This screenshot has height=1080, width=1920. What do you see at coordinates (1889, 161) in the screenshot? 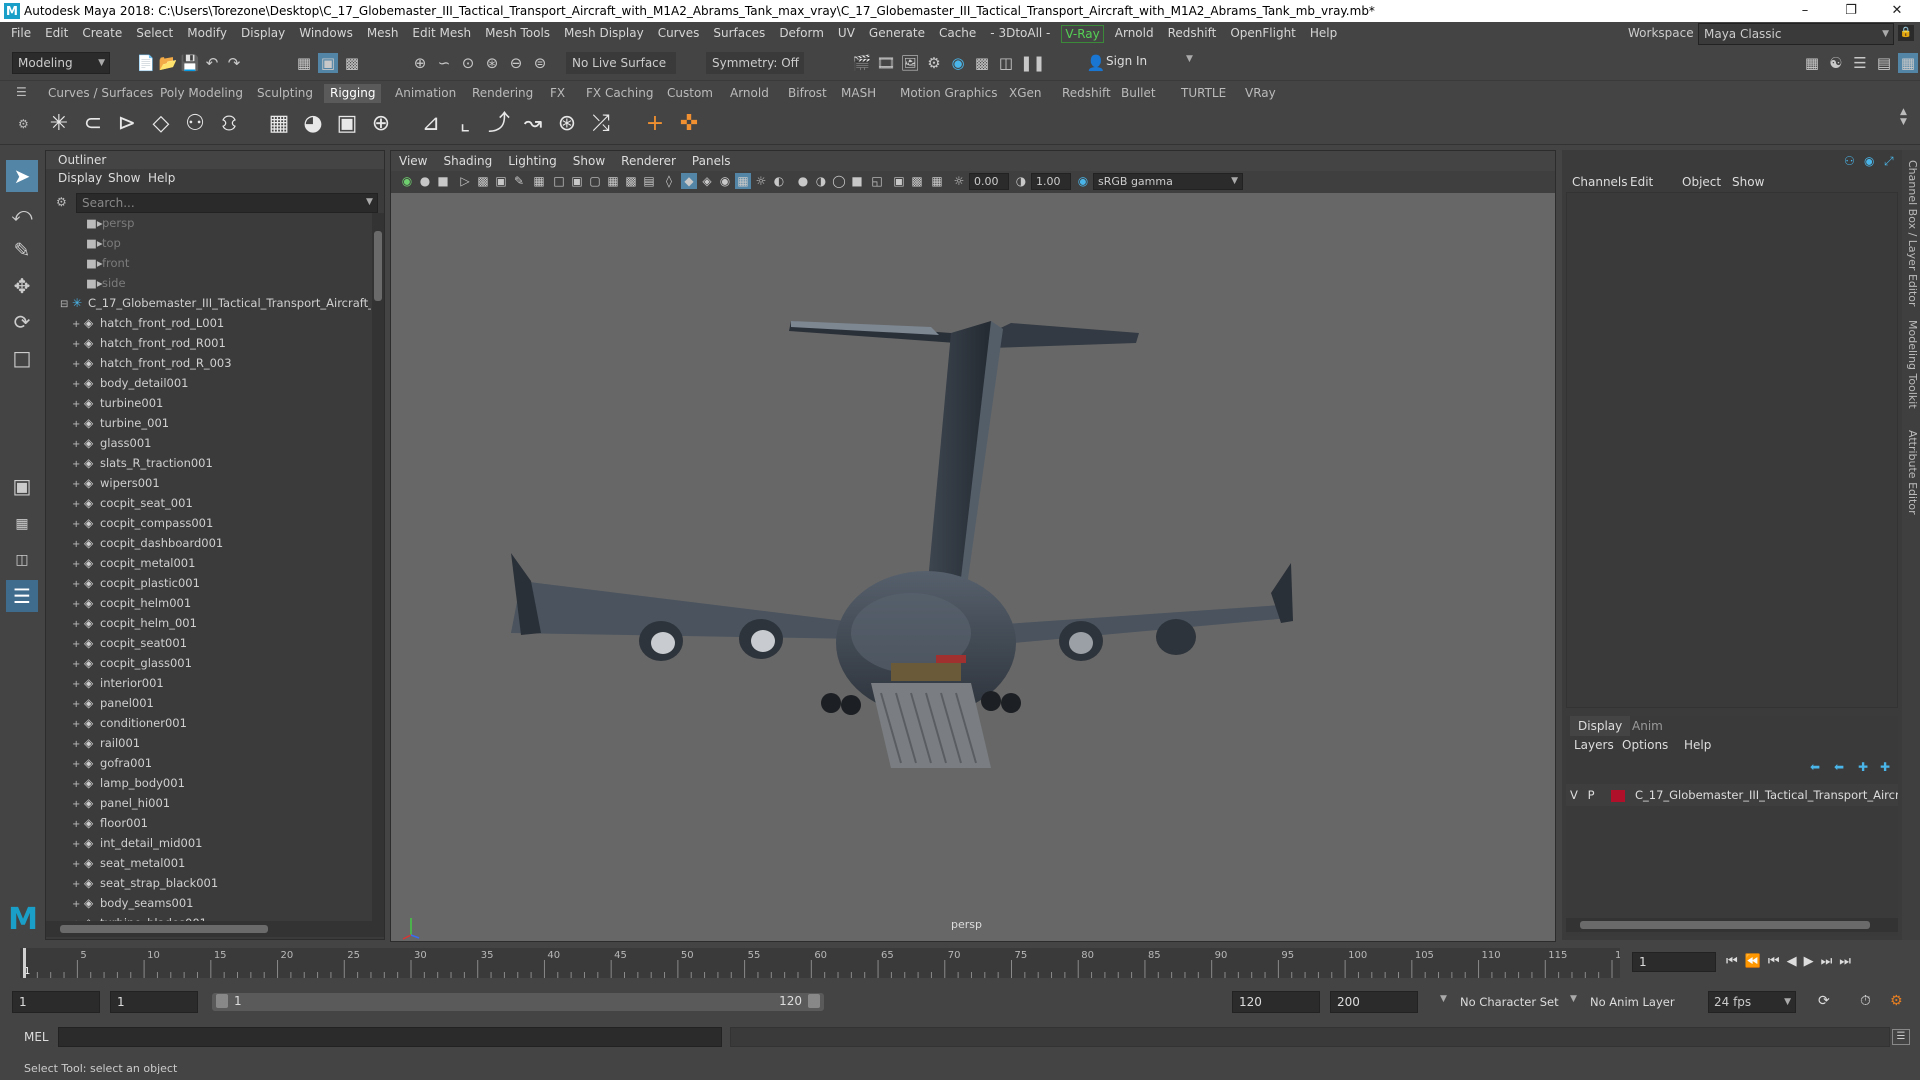
I see `channel-box-expand-icon: ⤢` at bounding box center [1889, 161].